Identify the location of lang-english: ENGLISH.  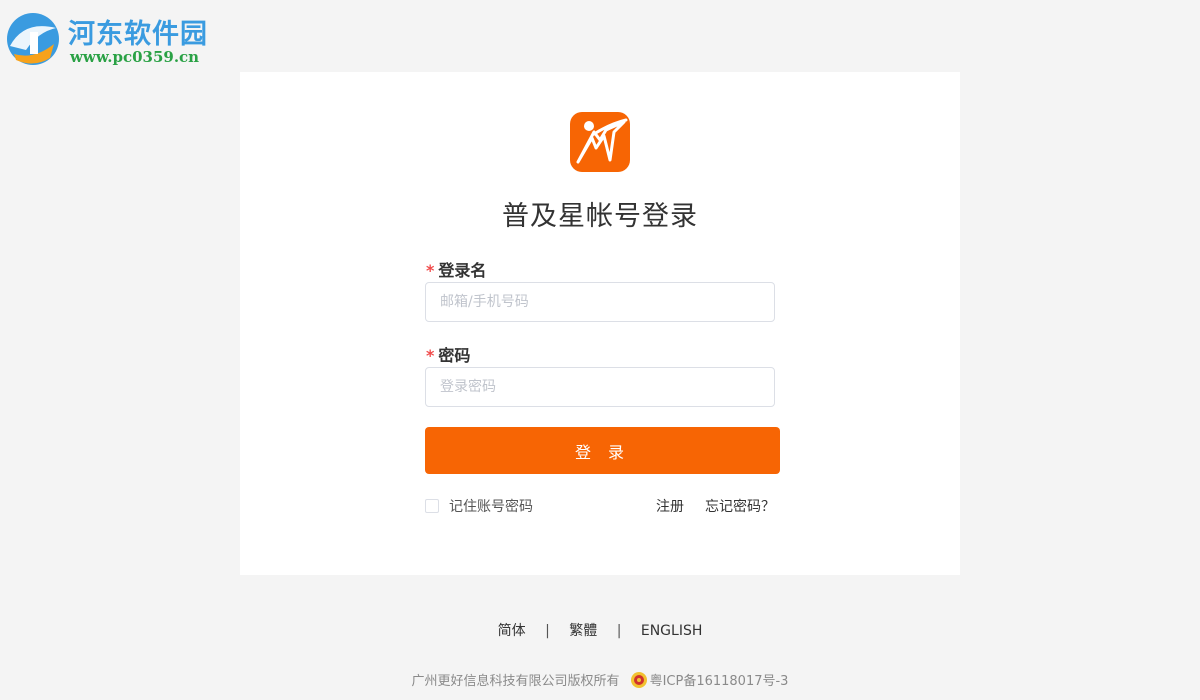
(672, 631).